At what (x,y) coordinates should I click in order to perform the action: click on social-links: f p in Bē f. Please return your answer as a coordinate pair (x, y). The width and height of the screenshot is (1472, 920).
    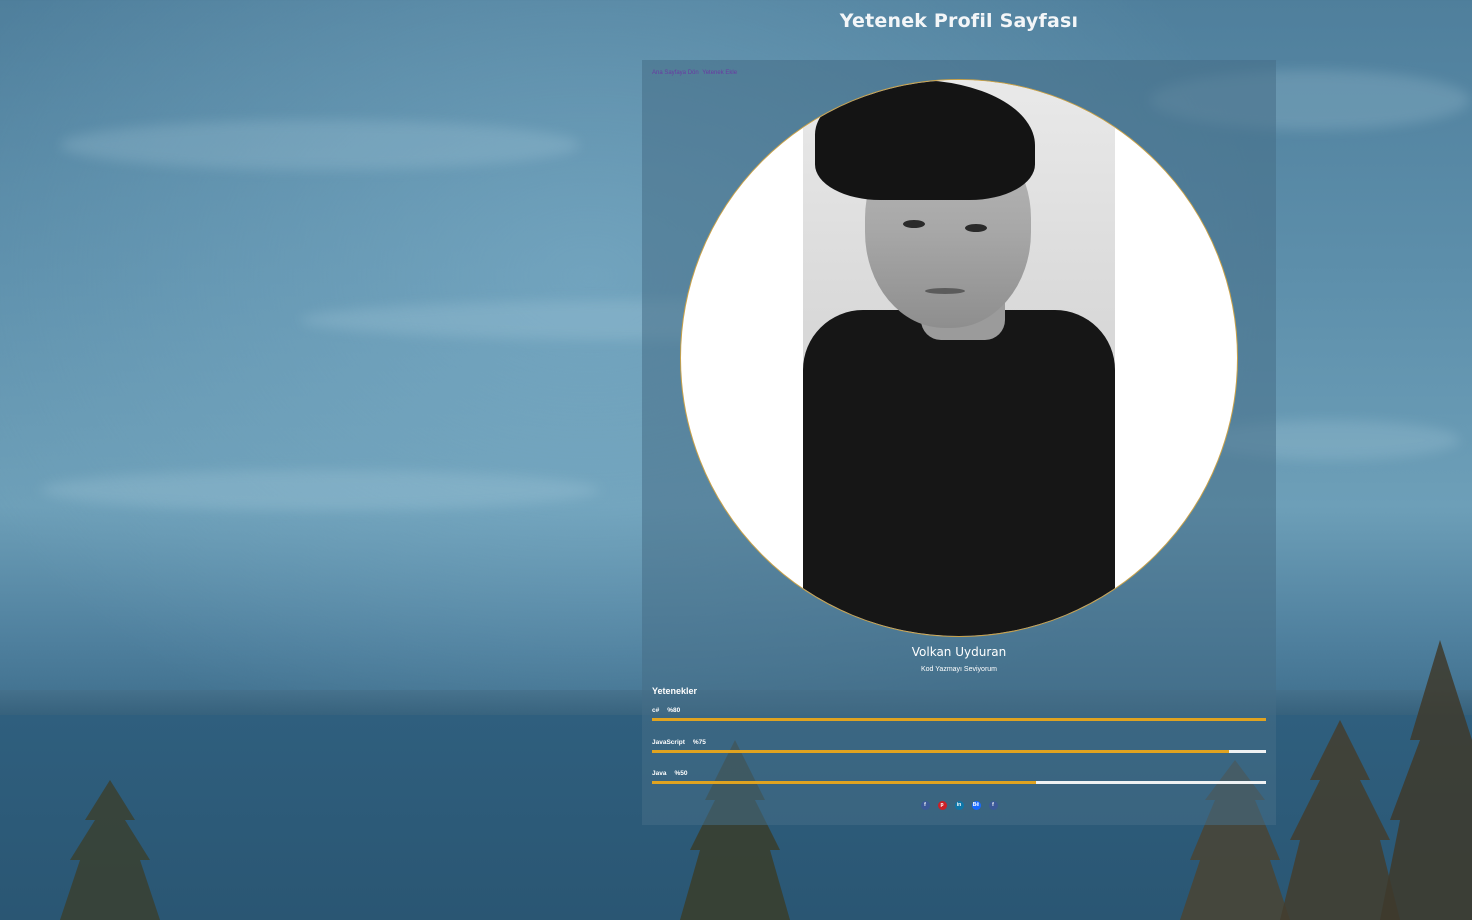
    Looking at the image, I should click on (959, 805).